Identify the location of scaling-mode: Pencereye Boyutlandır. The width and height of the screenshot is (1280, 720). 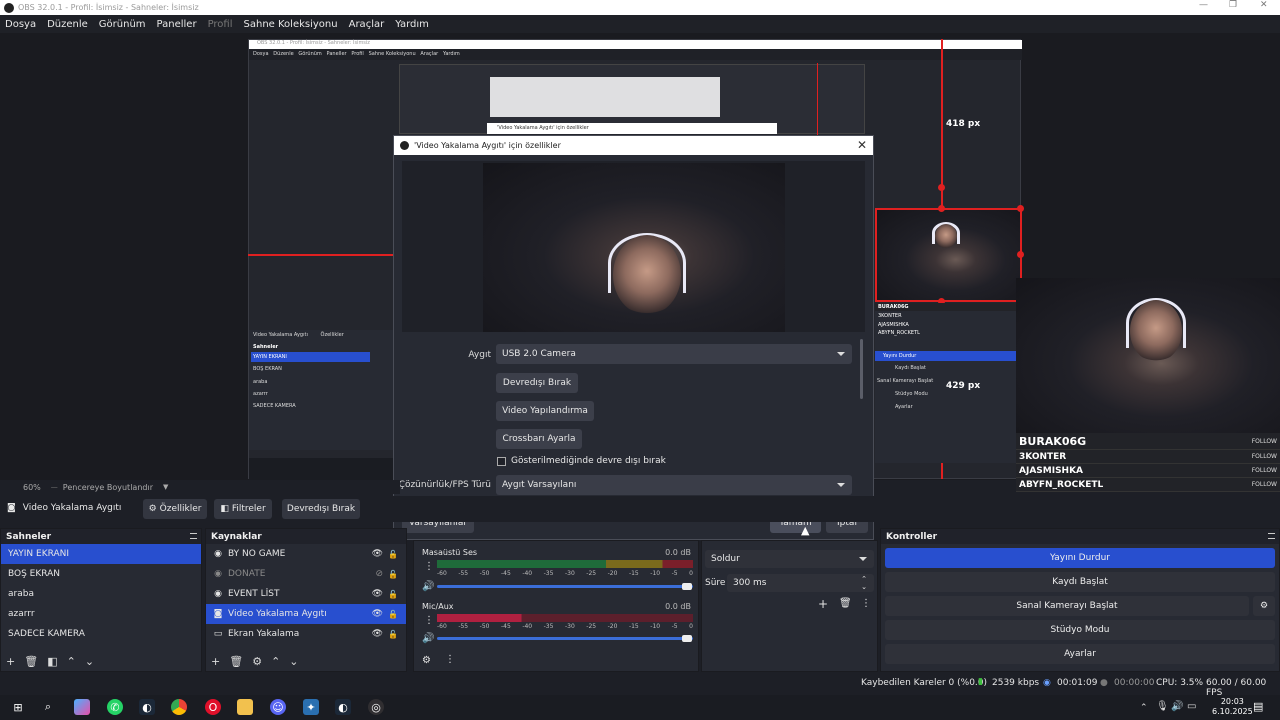
(108, 487).